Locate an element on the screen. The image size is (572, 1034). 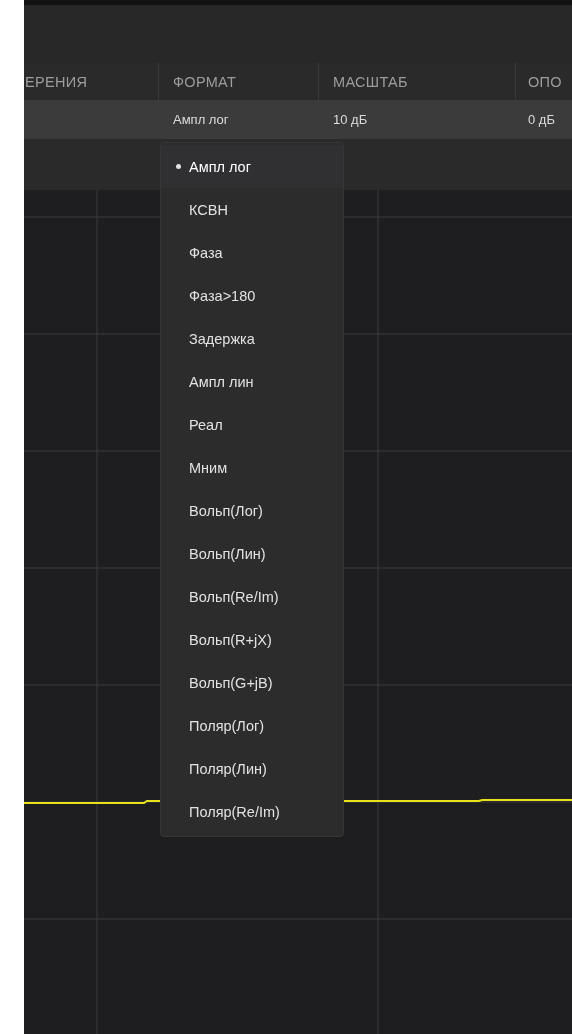
table-cell: 10 дБ is located at coordinates (350, 119).